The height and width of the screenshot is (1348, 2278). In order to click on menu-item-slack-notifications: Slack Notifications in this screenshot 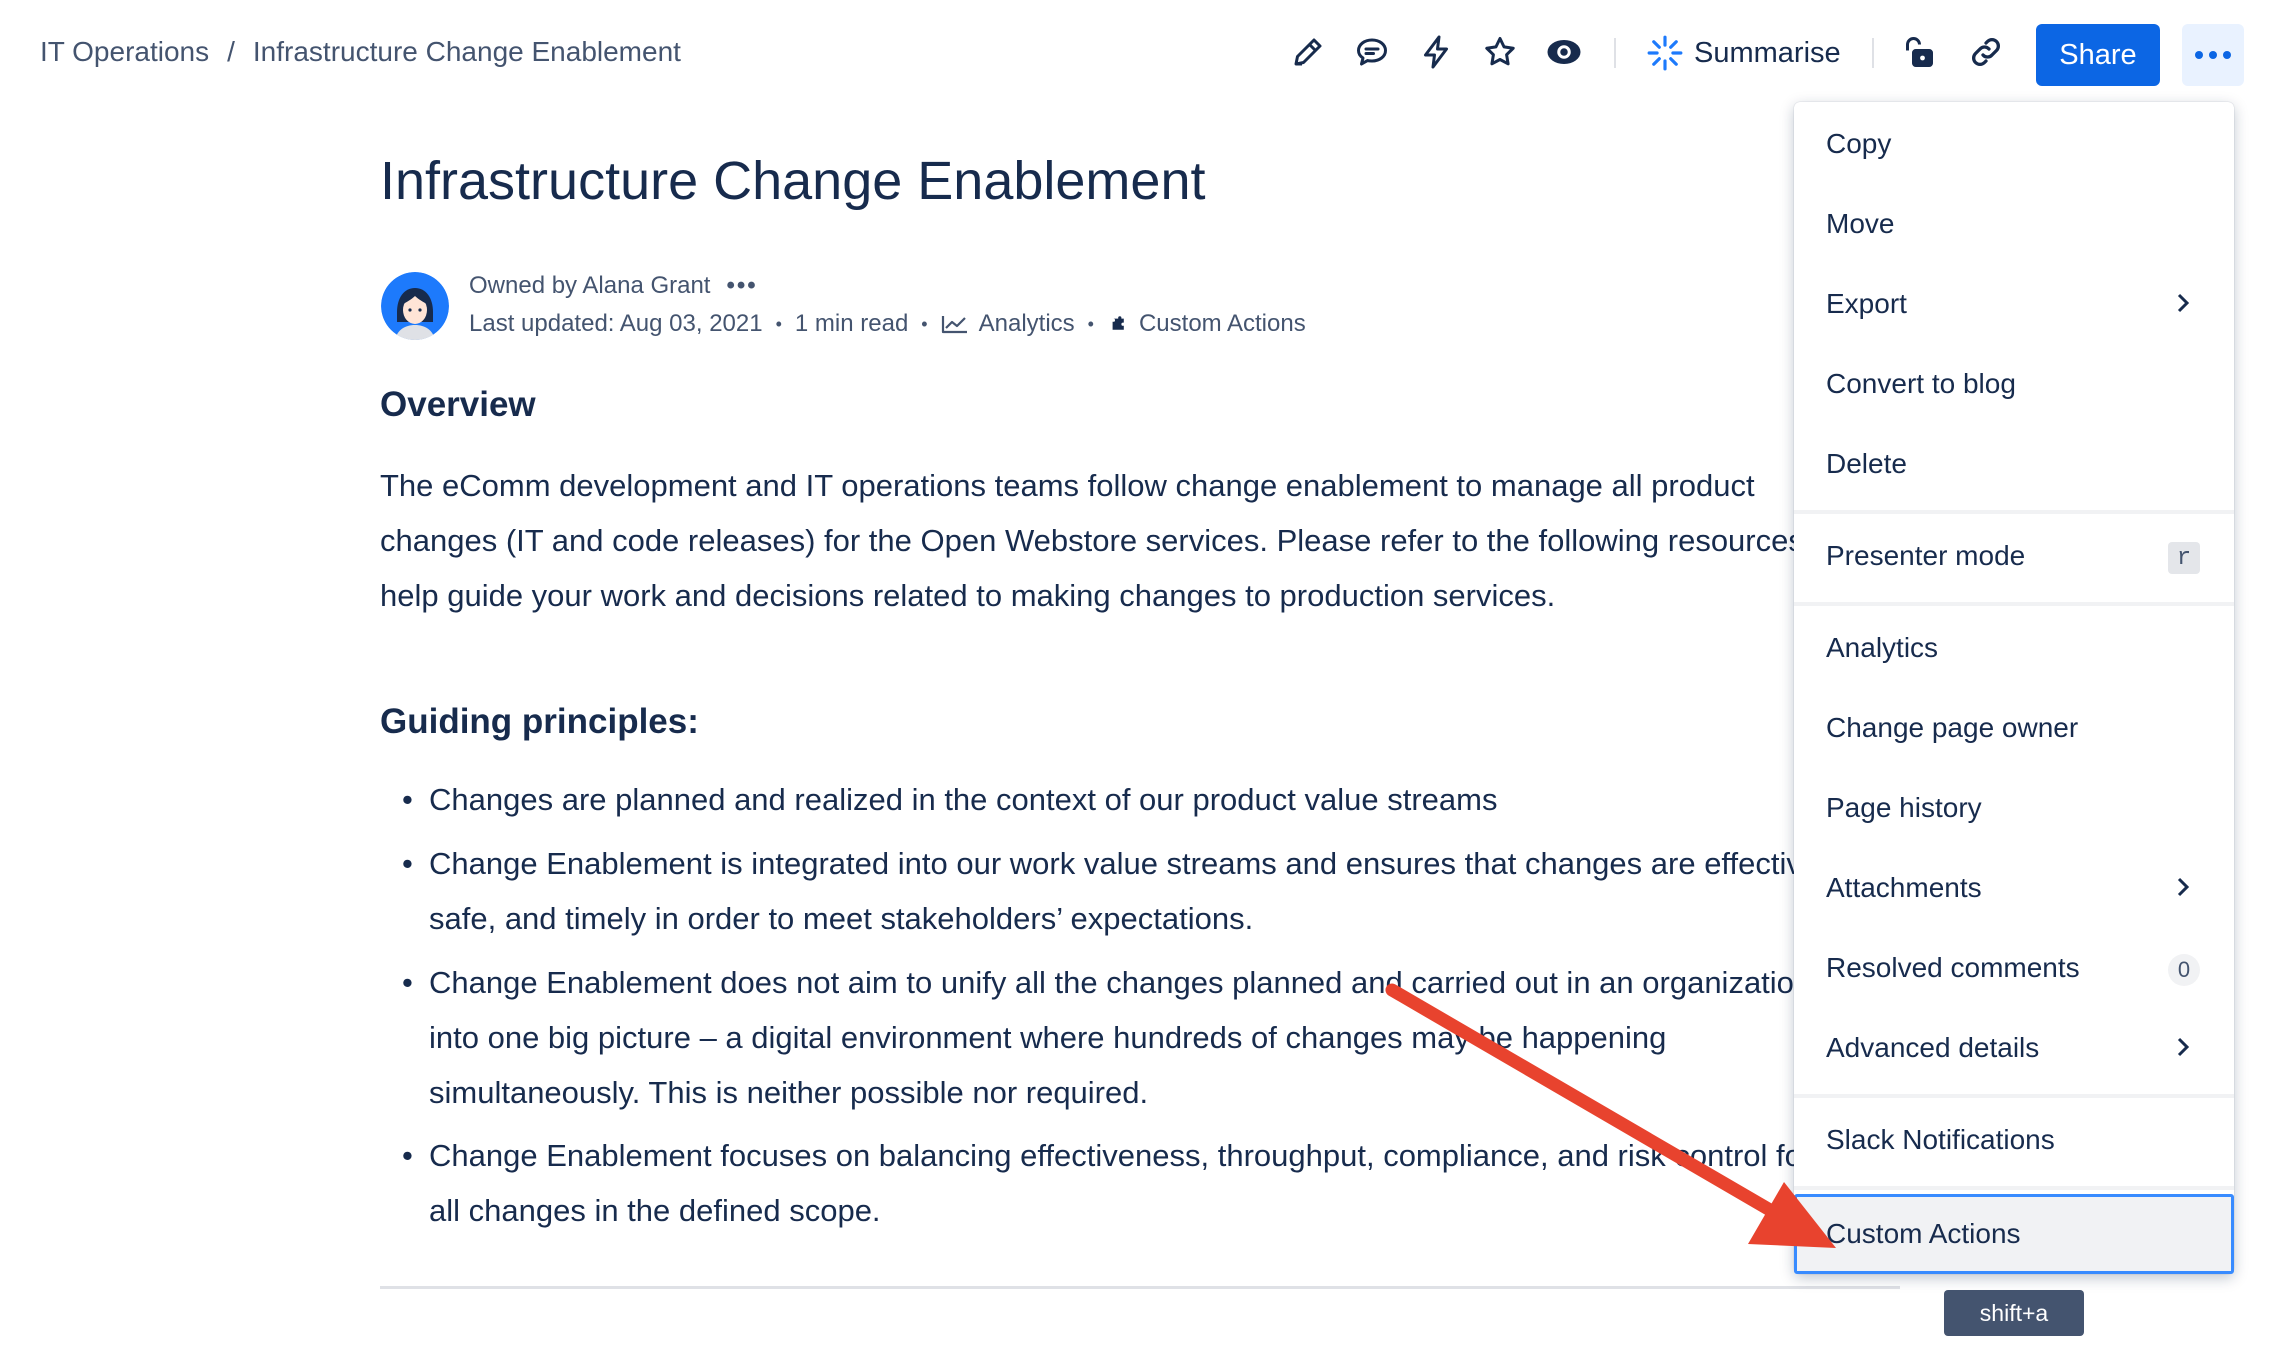, I will do `click(2014, 1140)`.